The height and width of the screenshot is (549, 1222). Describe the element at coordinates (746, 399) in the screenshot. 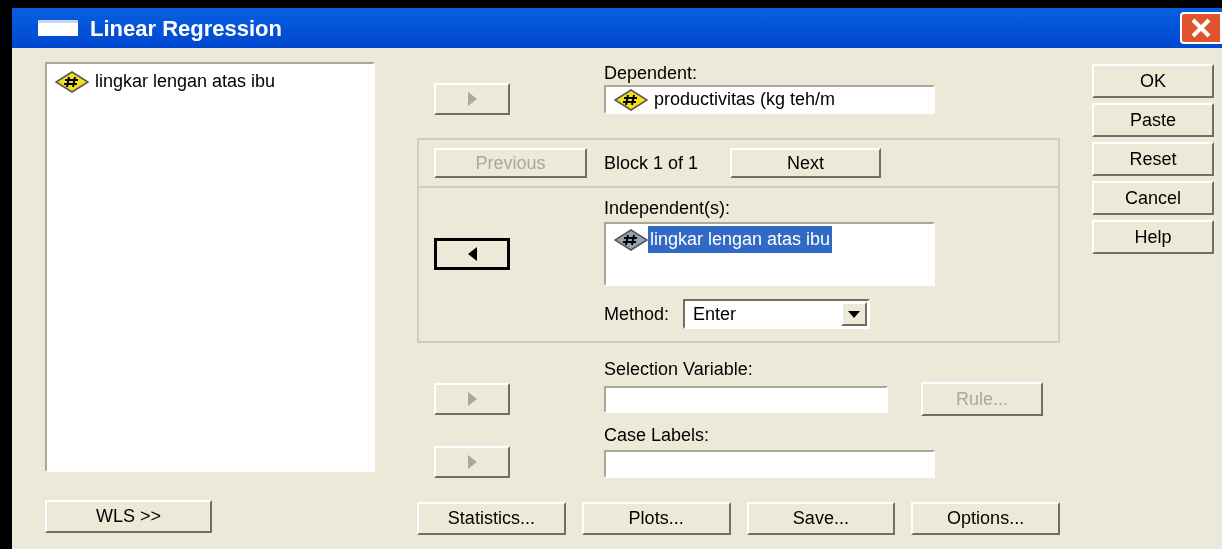

I see `selection-variable-field` at that location.